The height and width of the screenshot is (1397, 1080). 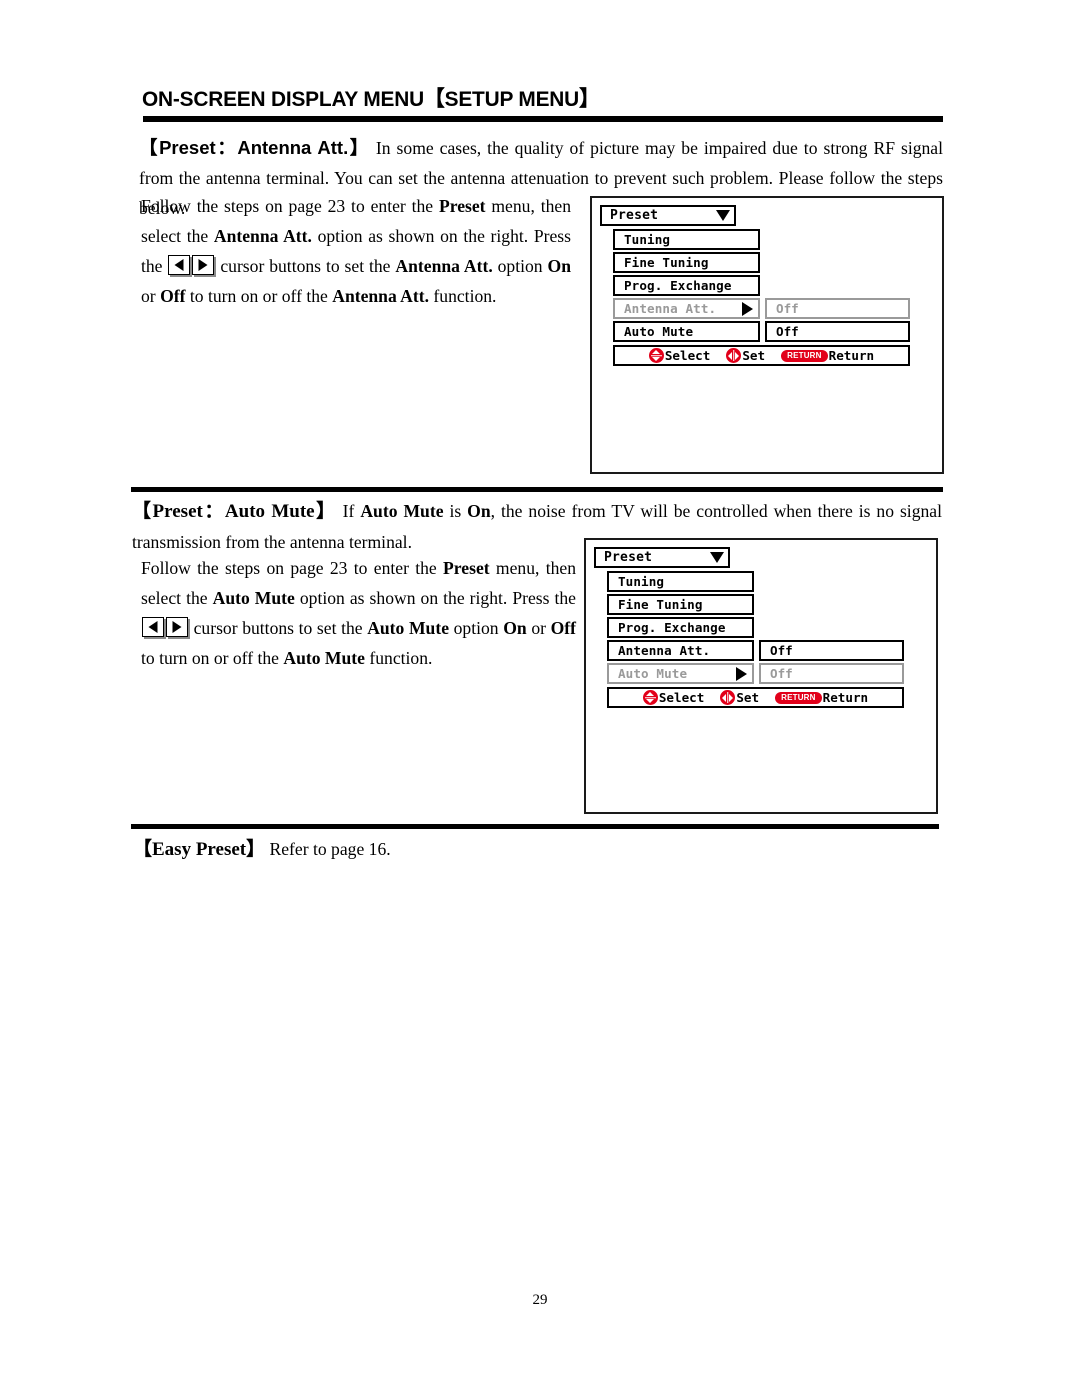 What do you see at coordinates (653, 673) in the screenshot?
I see `osd2-label-auto-mute-text: Auto Mute` at bounding box center [653, 673].